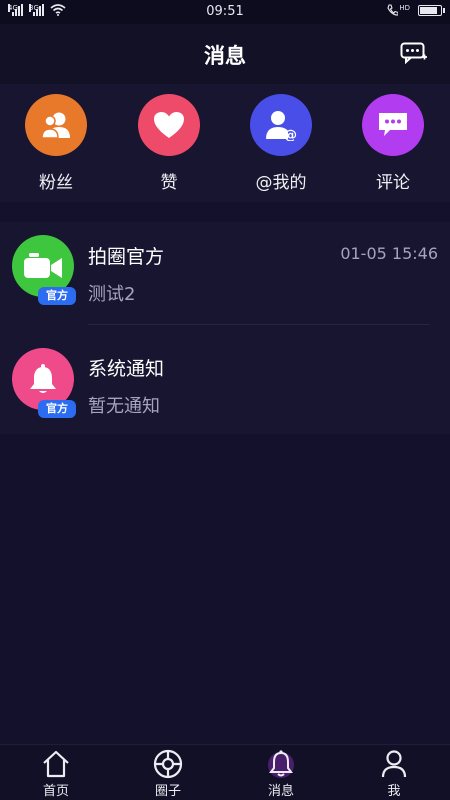 Image resolution: width=450 pixels, height=800 pixels. I want to click on bell-icon, so click(281, 764).